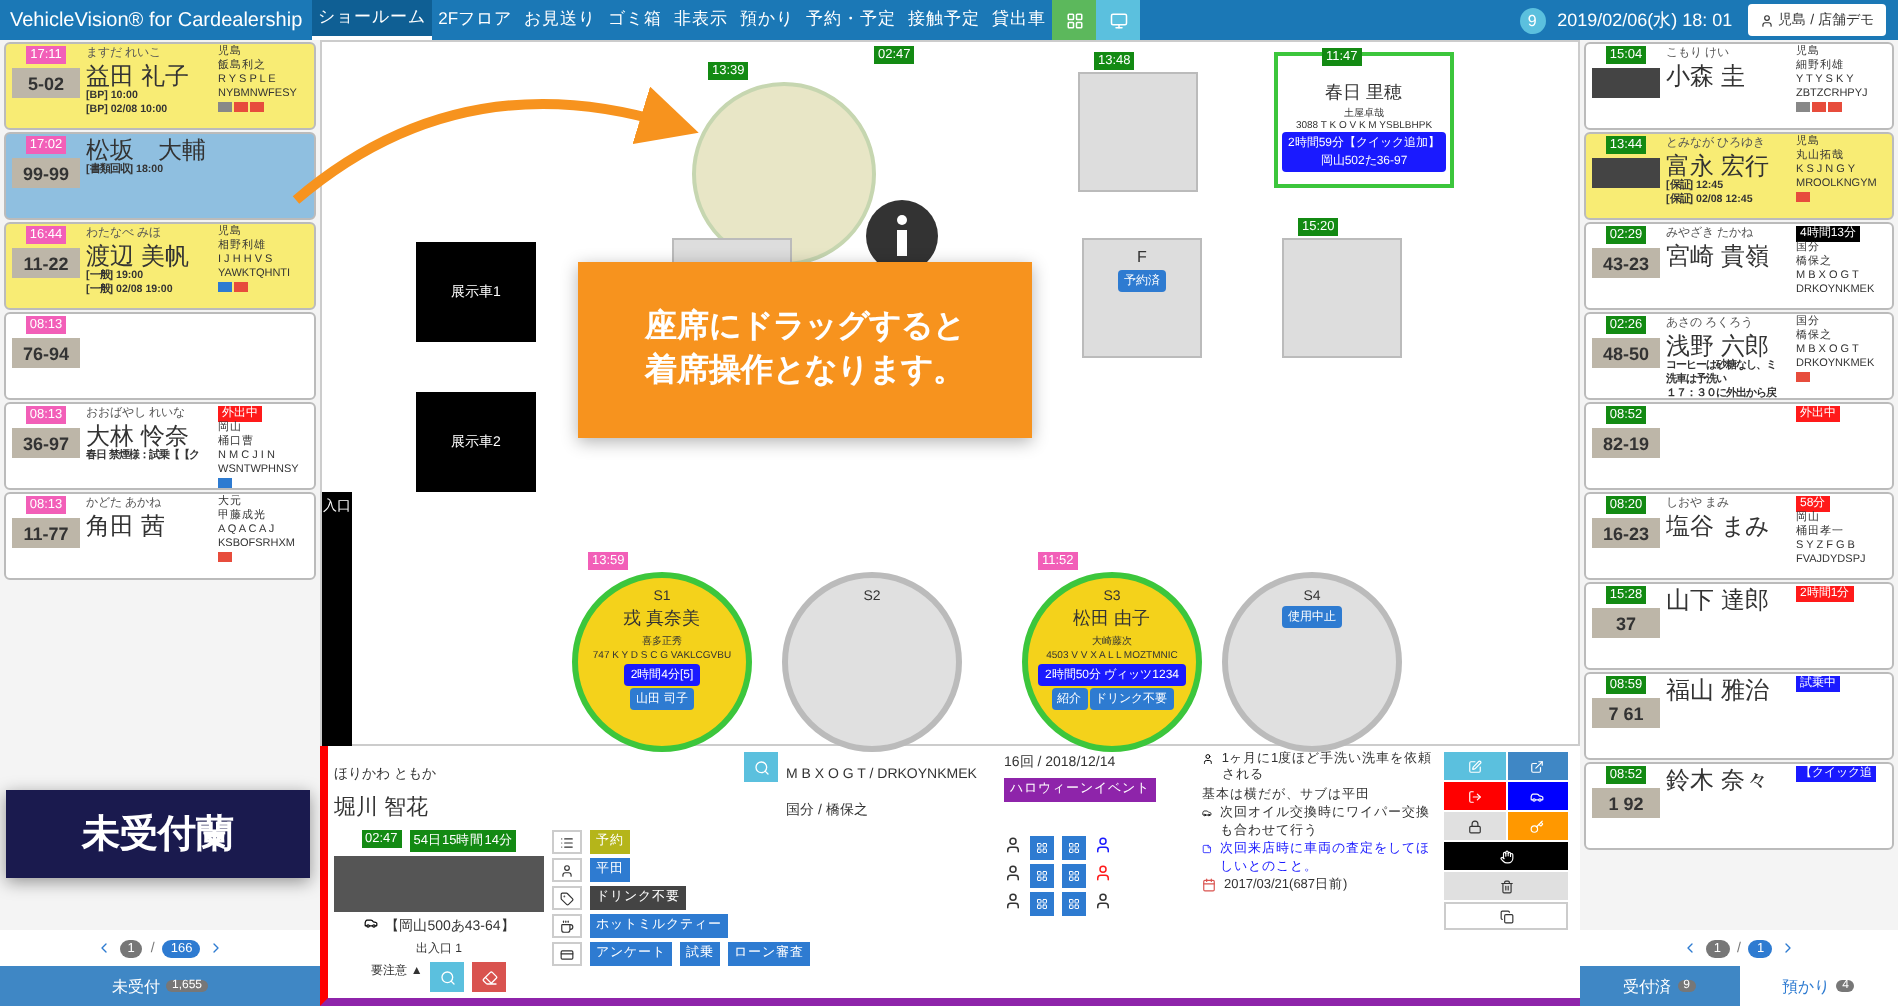 This screenshot has width=1898, height=1006. What do you see at coordinates (560, 20) in the screenshot?
I see `nav-tab: お見送り` at bounding box center [560, 20].